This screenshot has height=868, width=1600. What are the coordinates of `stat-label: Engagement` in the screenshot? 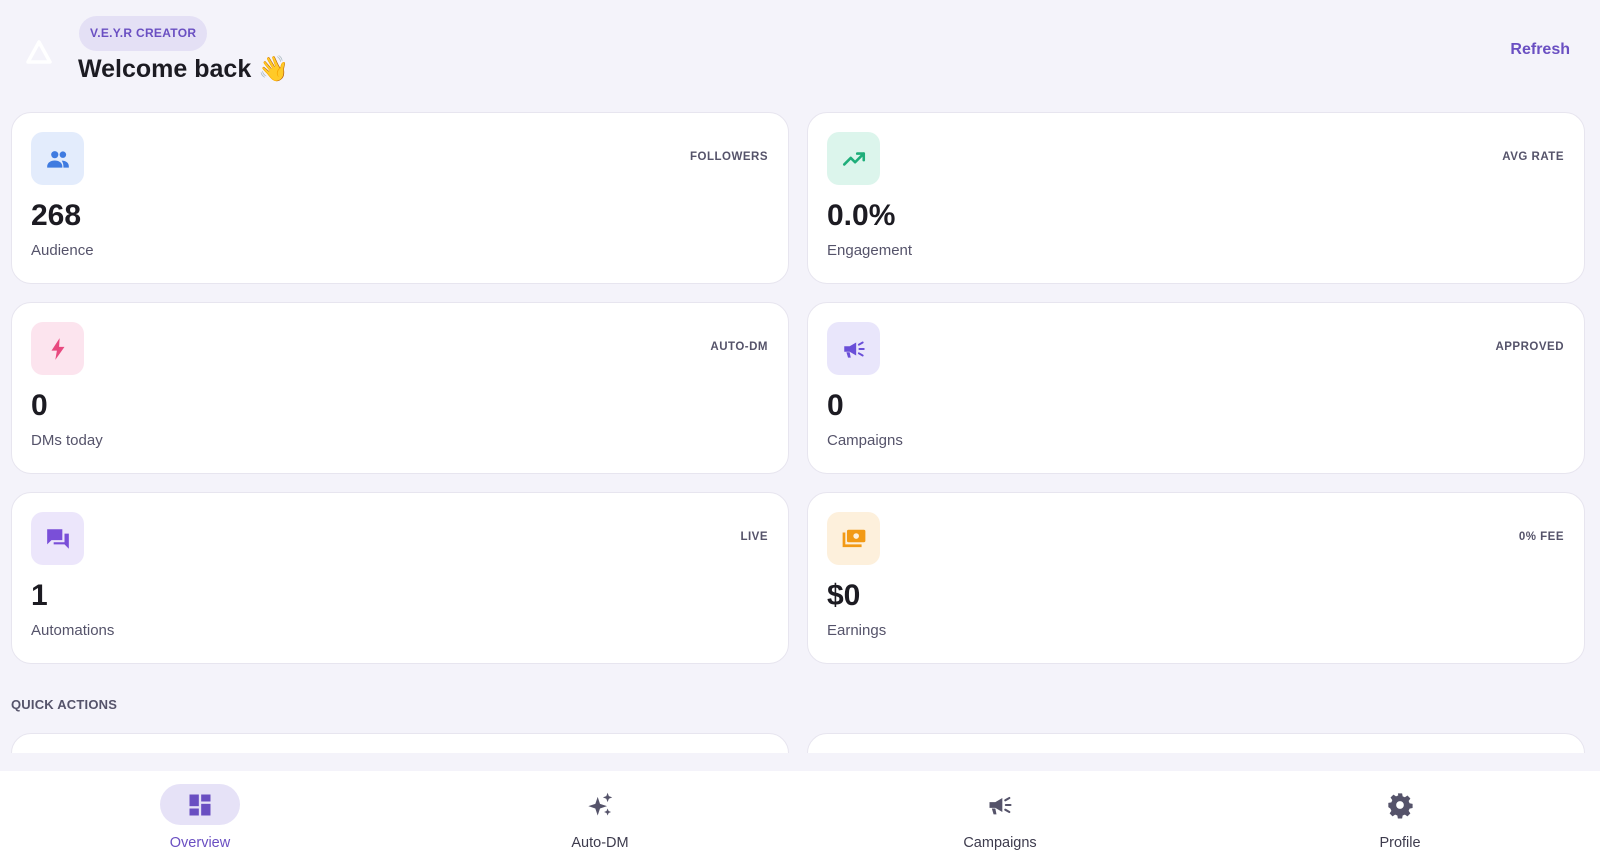 It's located at (870, 250).